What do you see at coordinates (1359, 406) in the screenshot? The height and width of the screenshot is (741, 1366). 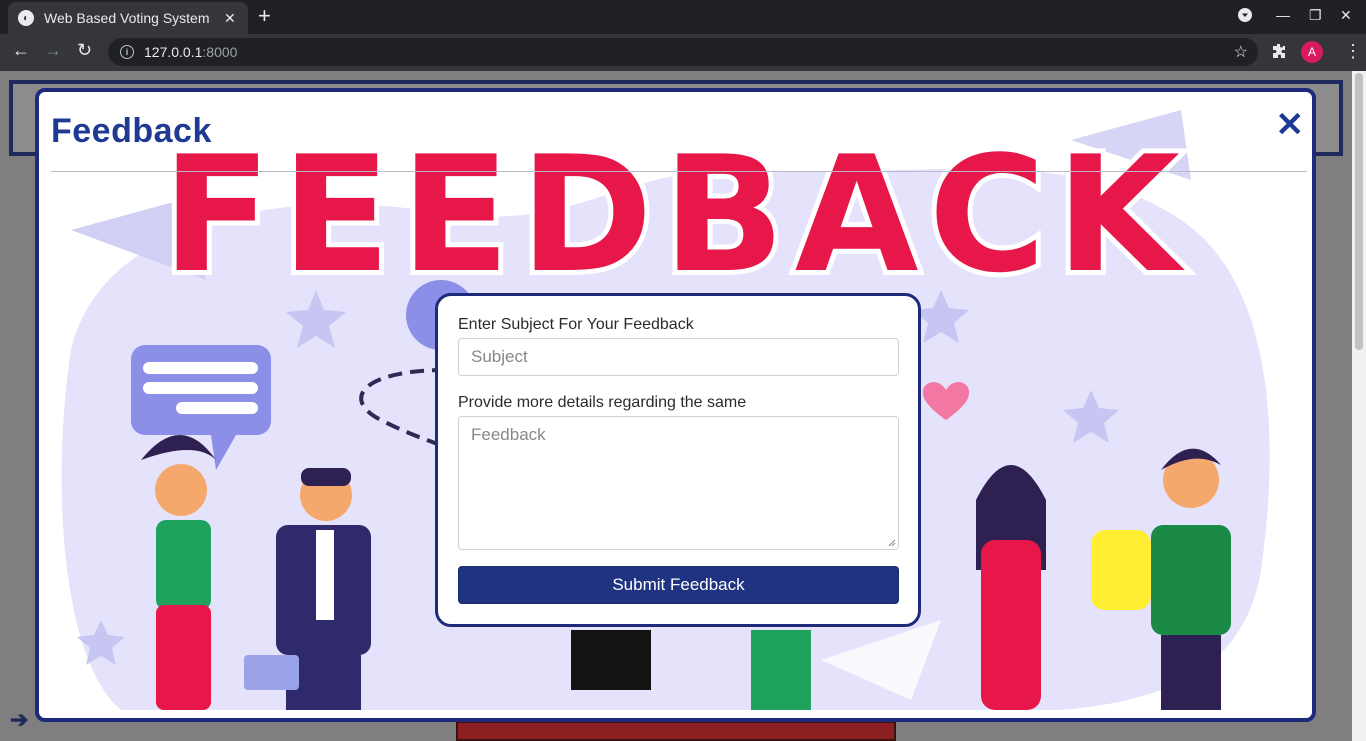 I see `page-scrollbar` at bounding box center [1359, 406].